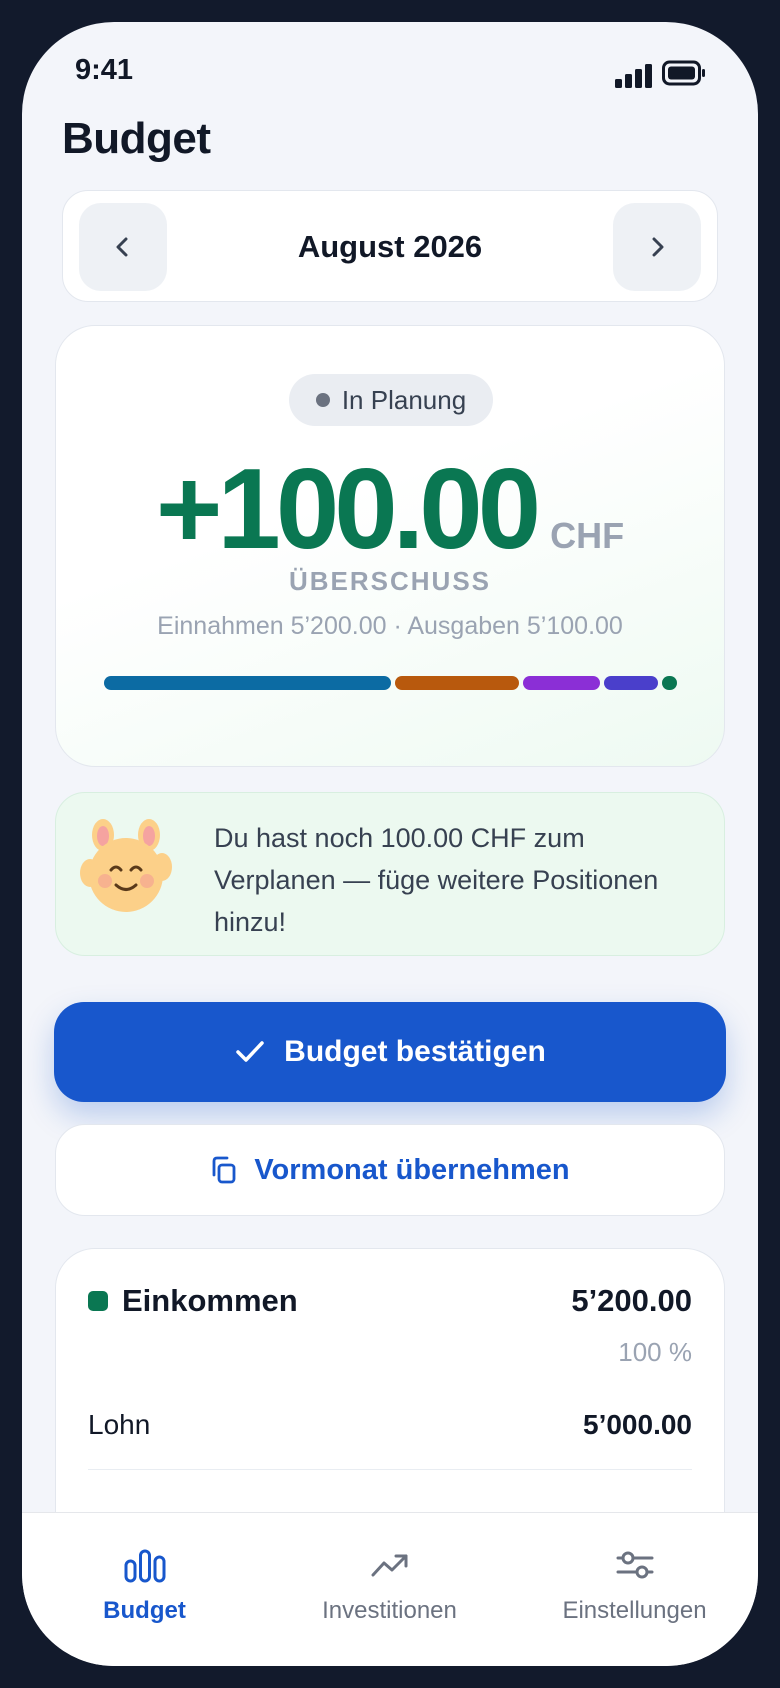  I want to click on signal-icon, so click(633, 76).